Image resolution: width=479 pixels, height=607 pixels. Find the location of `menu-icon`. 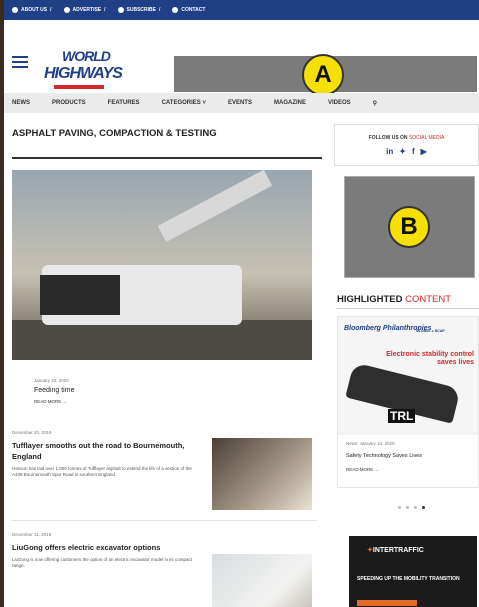

menu-icon is located at coordinates (20, 63).